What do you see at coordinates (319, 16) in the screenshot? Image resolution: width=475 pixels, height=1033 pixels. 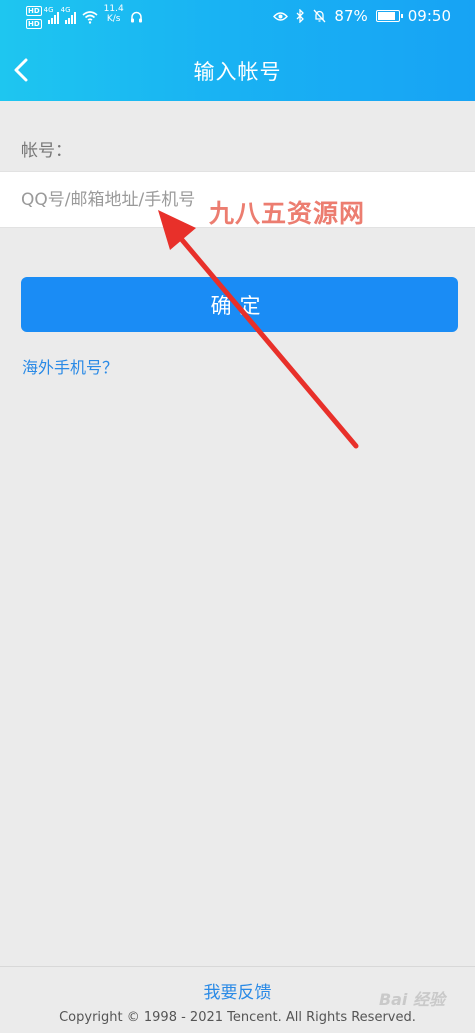 I see `mute-bell-icon` at bounding box center [319, 16].